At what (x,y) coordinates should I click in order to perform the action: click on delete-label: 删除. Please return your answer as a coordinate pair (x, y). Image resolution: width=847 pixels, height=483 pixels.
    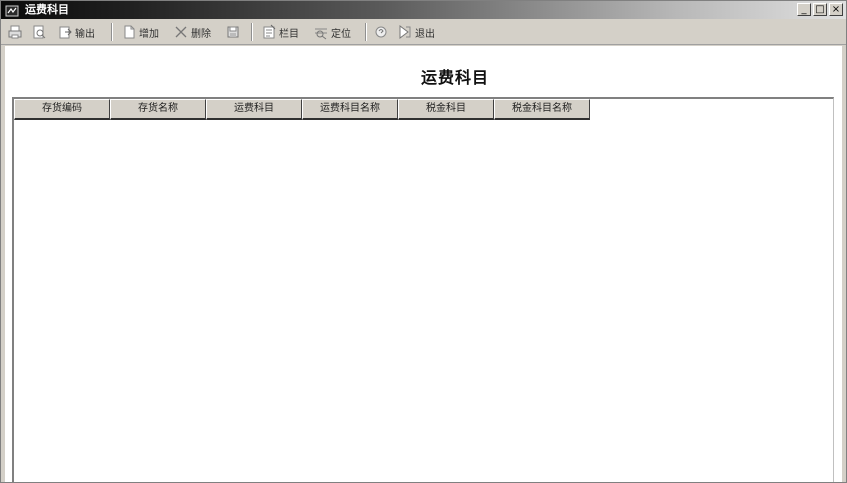
    Looking at the image, I should click on (201, 34).